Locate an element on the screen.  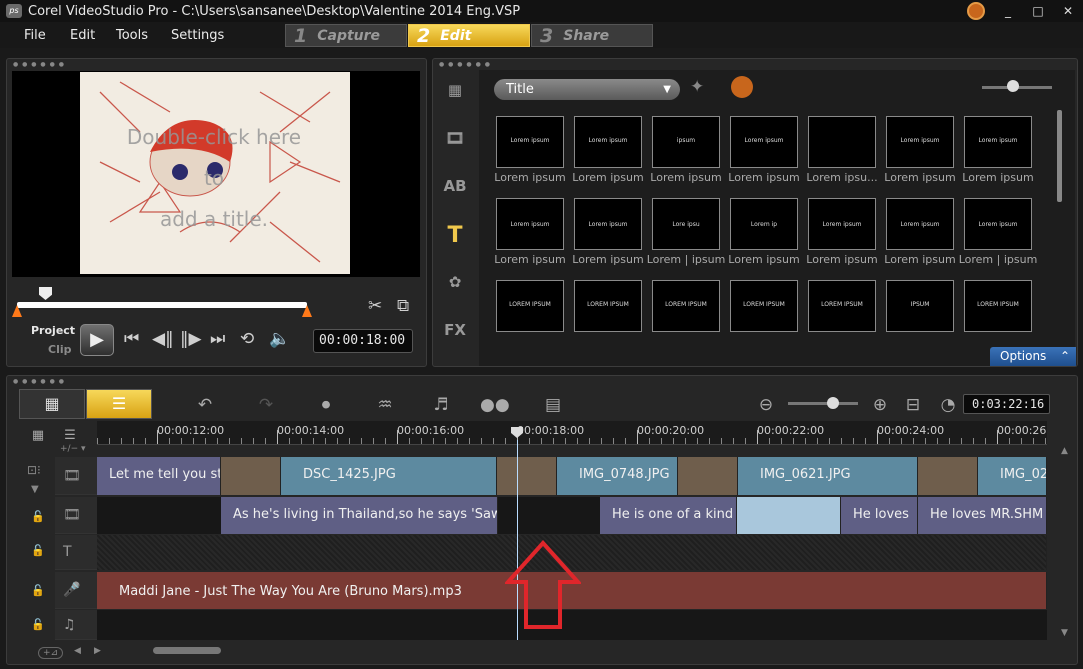
chevron-down-icon: ▼ is located at coordinates (35, 489).